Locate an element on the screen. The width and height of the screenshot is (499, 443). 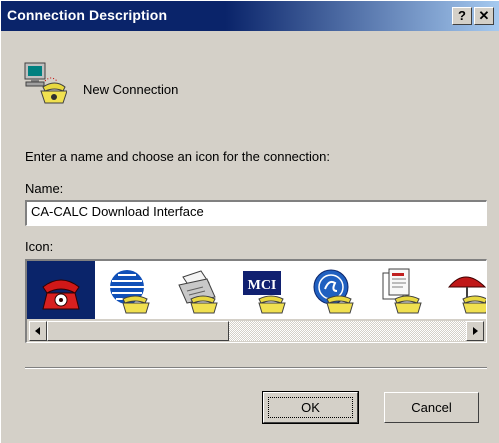
icon-option-documents-phone is located at coordinates (401, 290).